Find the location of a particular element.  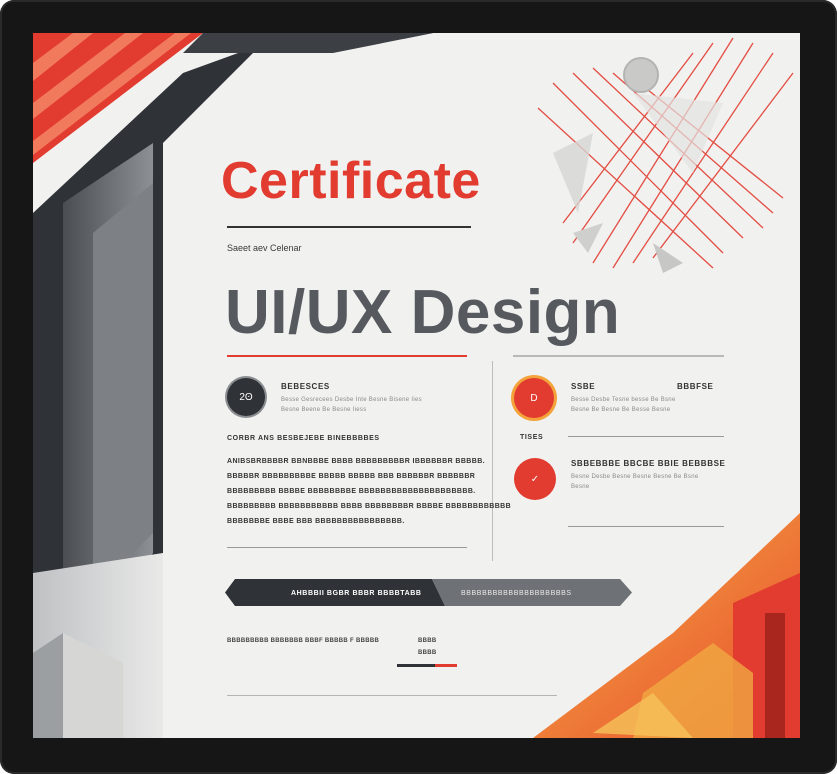

footer-left-text: BBBBBBBBB BBBBBBB BBBF BBBBB F BBBBB is located at coordinates (303, 641).